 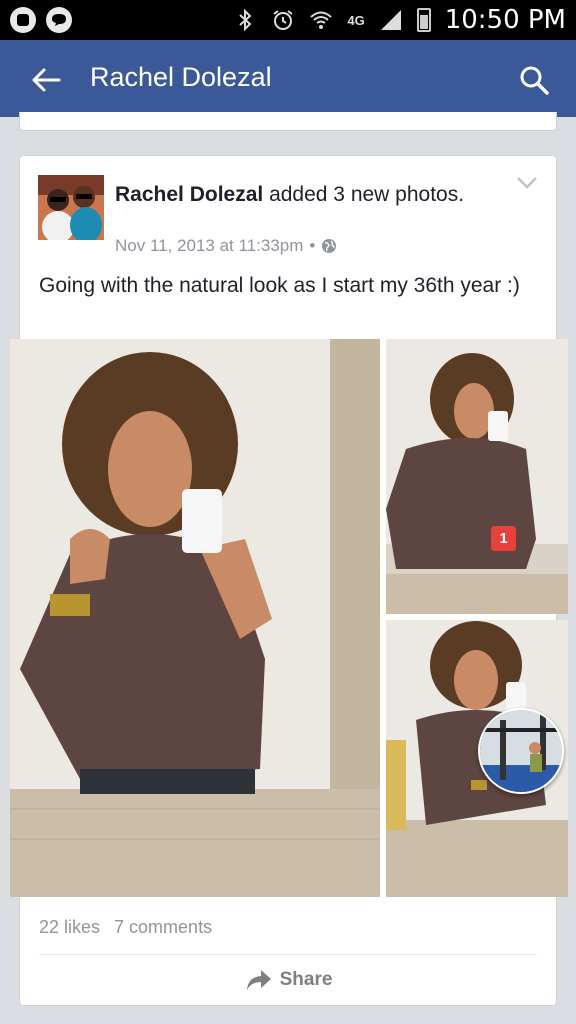 What do you see at coordinates (503, 538) in the screenshot?
I see `chat-head-badge: 1` at bounding box center [503, 538].